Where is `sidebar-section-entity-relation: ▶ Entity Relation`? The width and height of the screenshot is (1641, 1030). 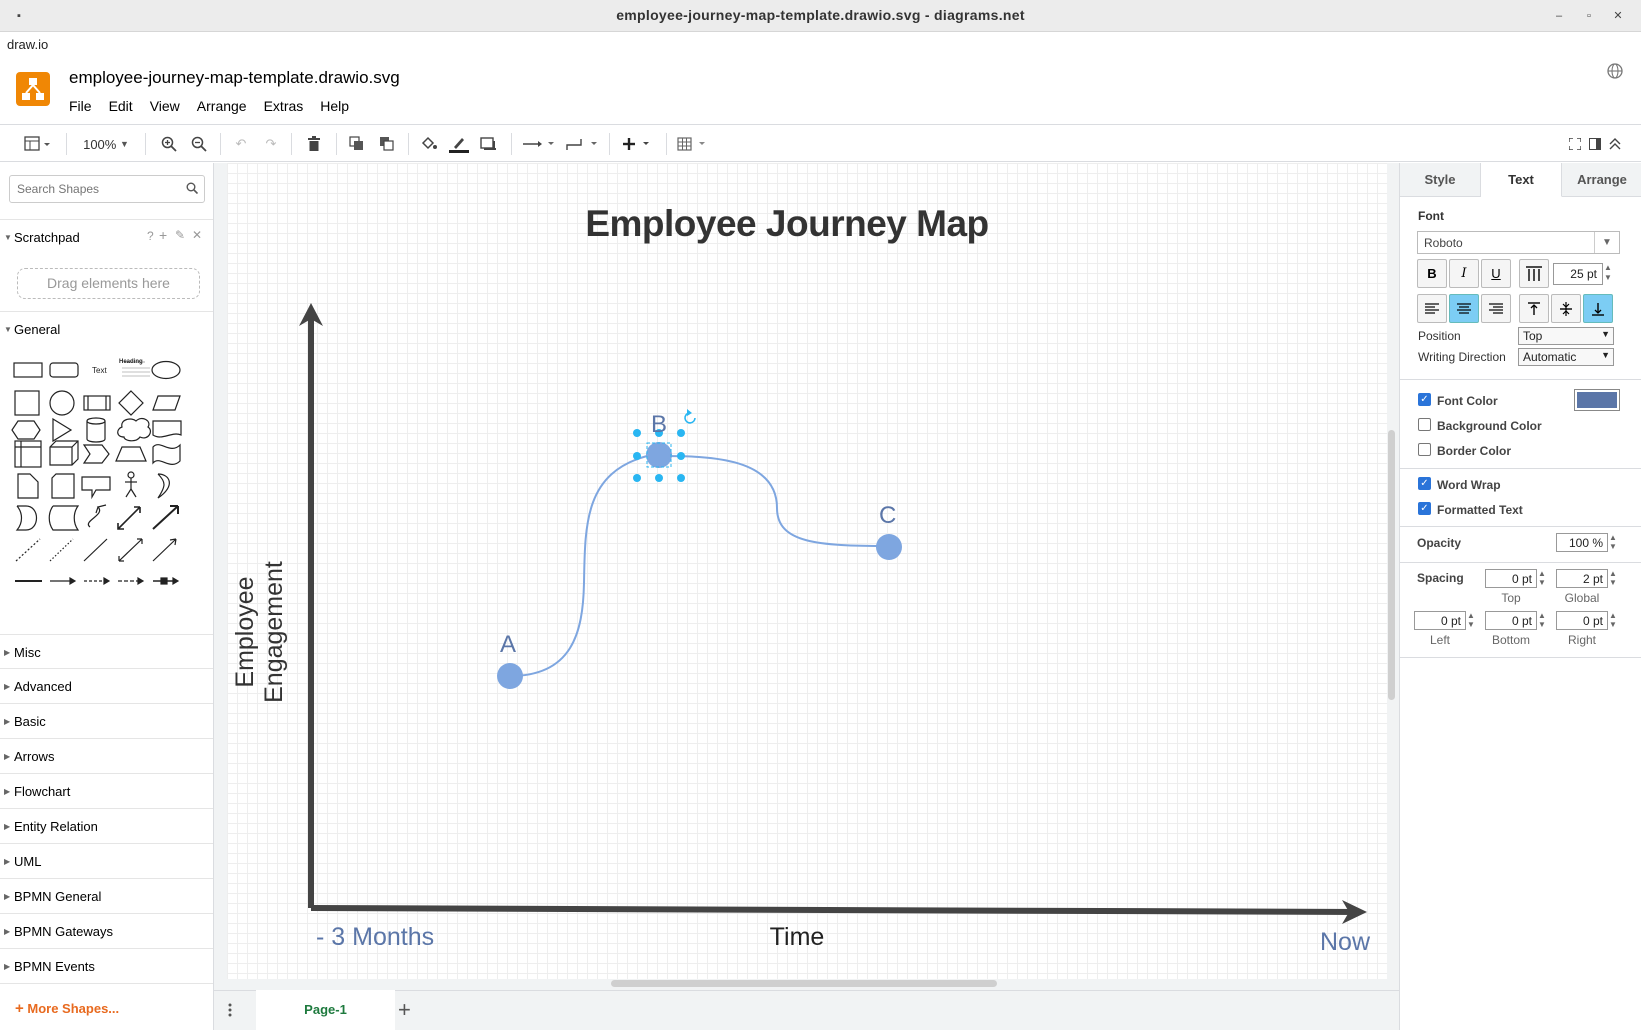 sidebar-section-entity-relation: ▶ Entity Relation is located at coordinates (106, 825).